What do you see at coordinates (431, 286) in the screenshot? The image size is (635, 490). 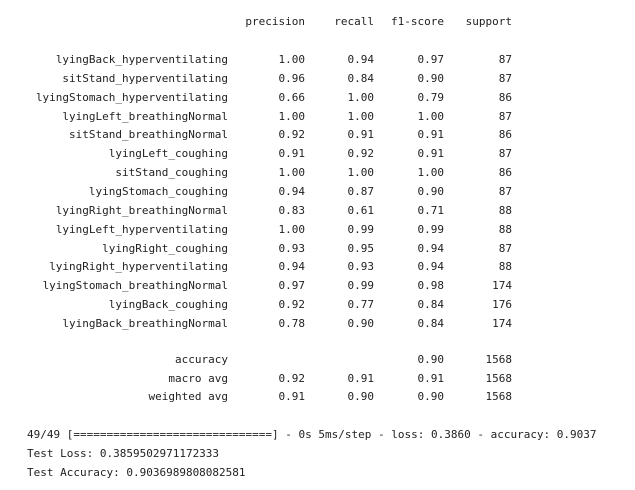 I see `row-f1-score: 0.98` at bounding box center [431, 286].